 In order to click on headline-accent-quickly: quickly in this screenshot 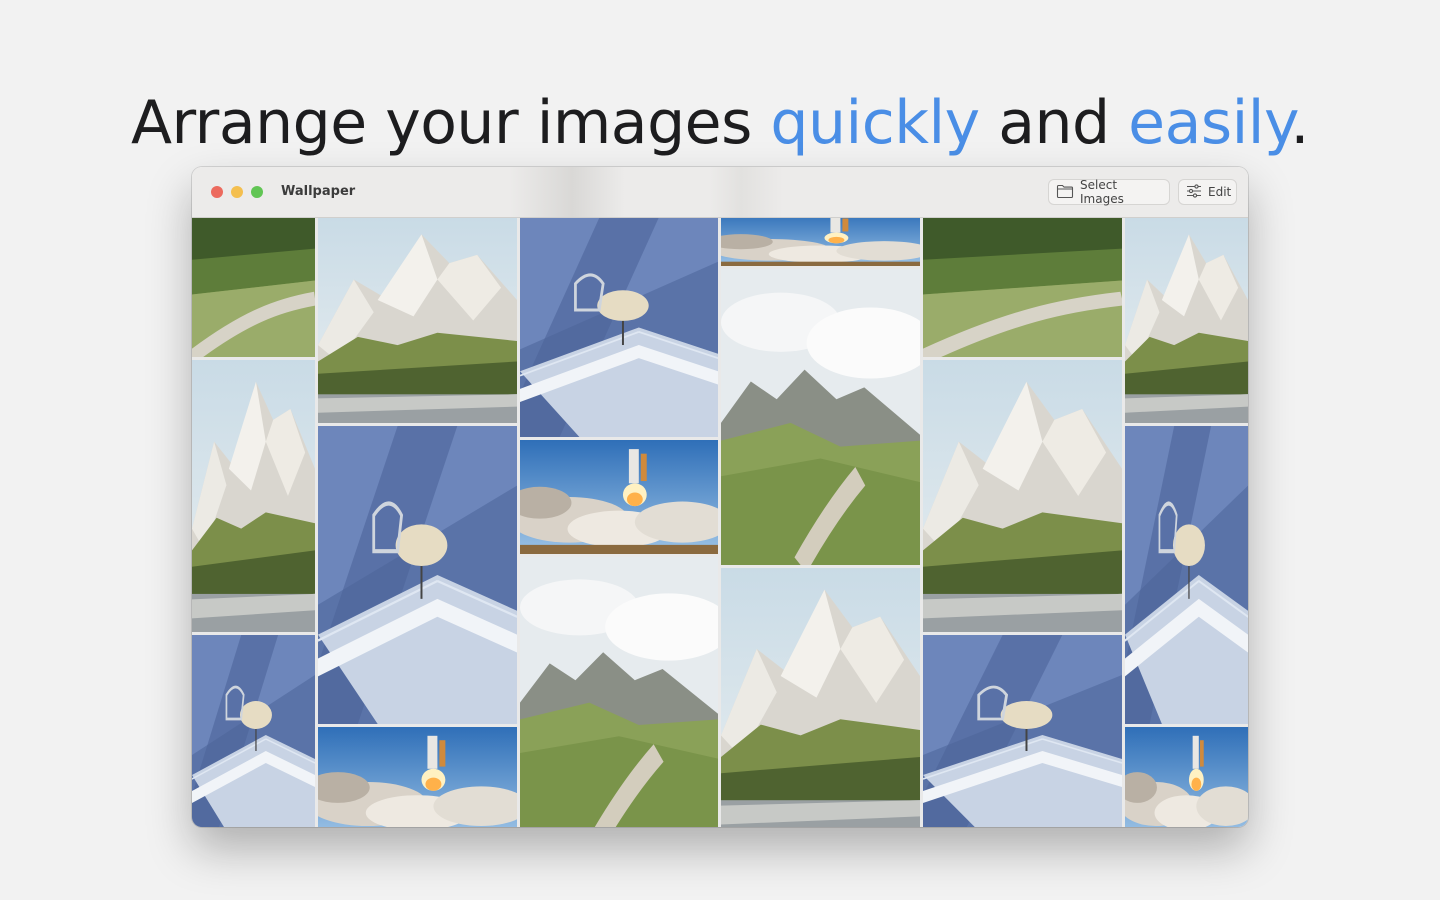, I will do `click(875, 123)`.